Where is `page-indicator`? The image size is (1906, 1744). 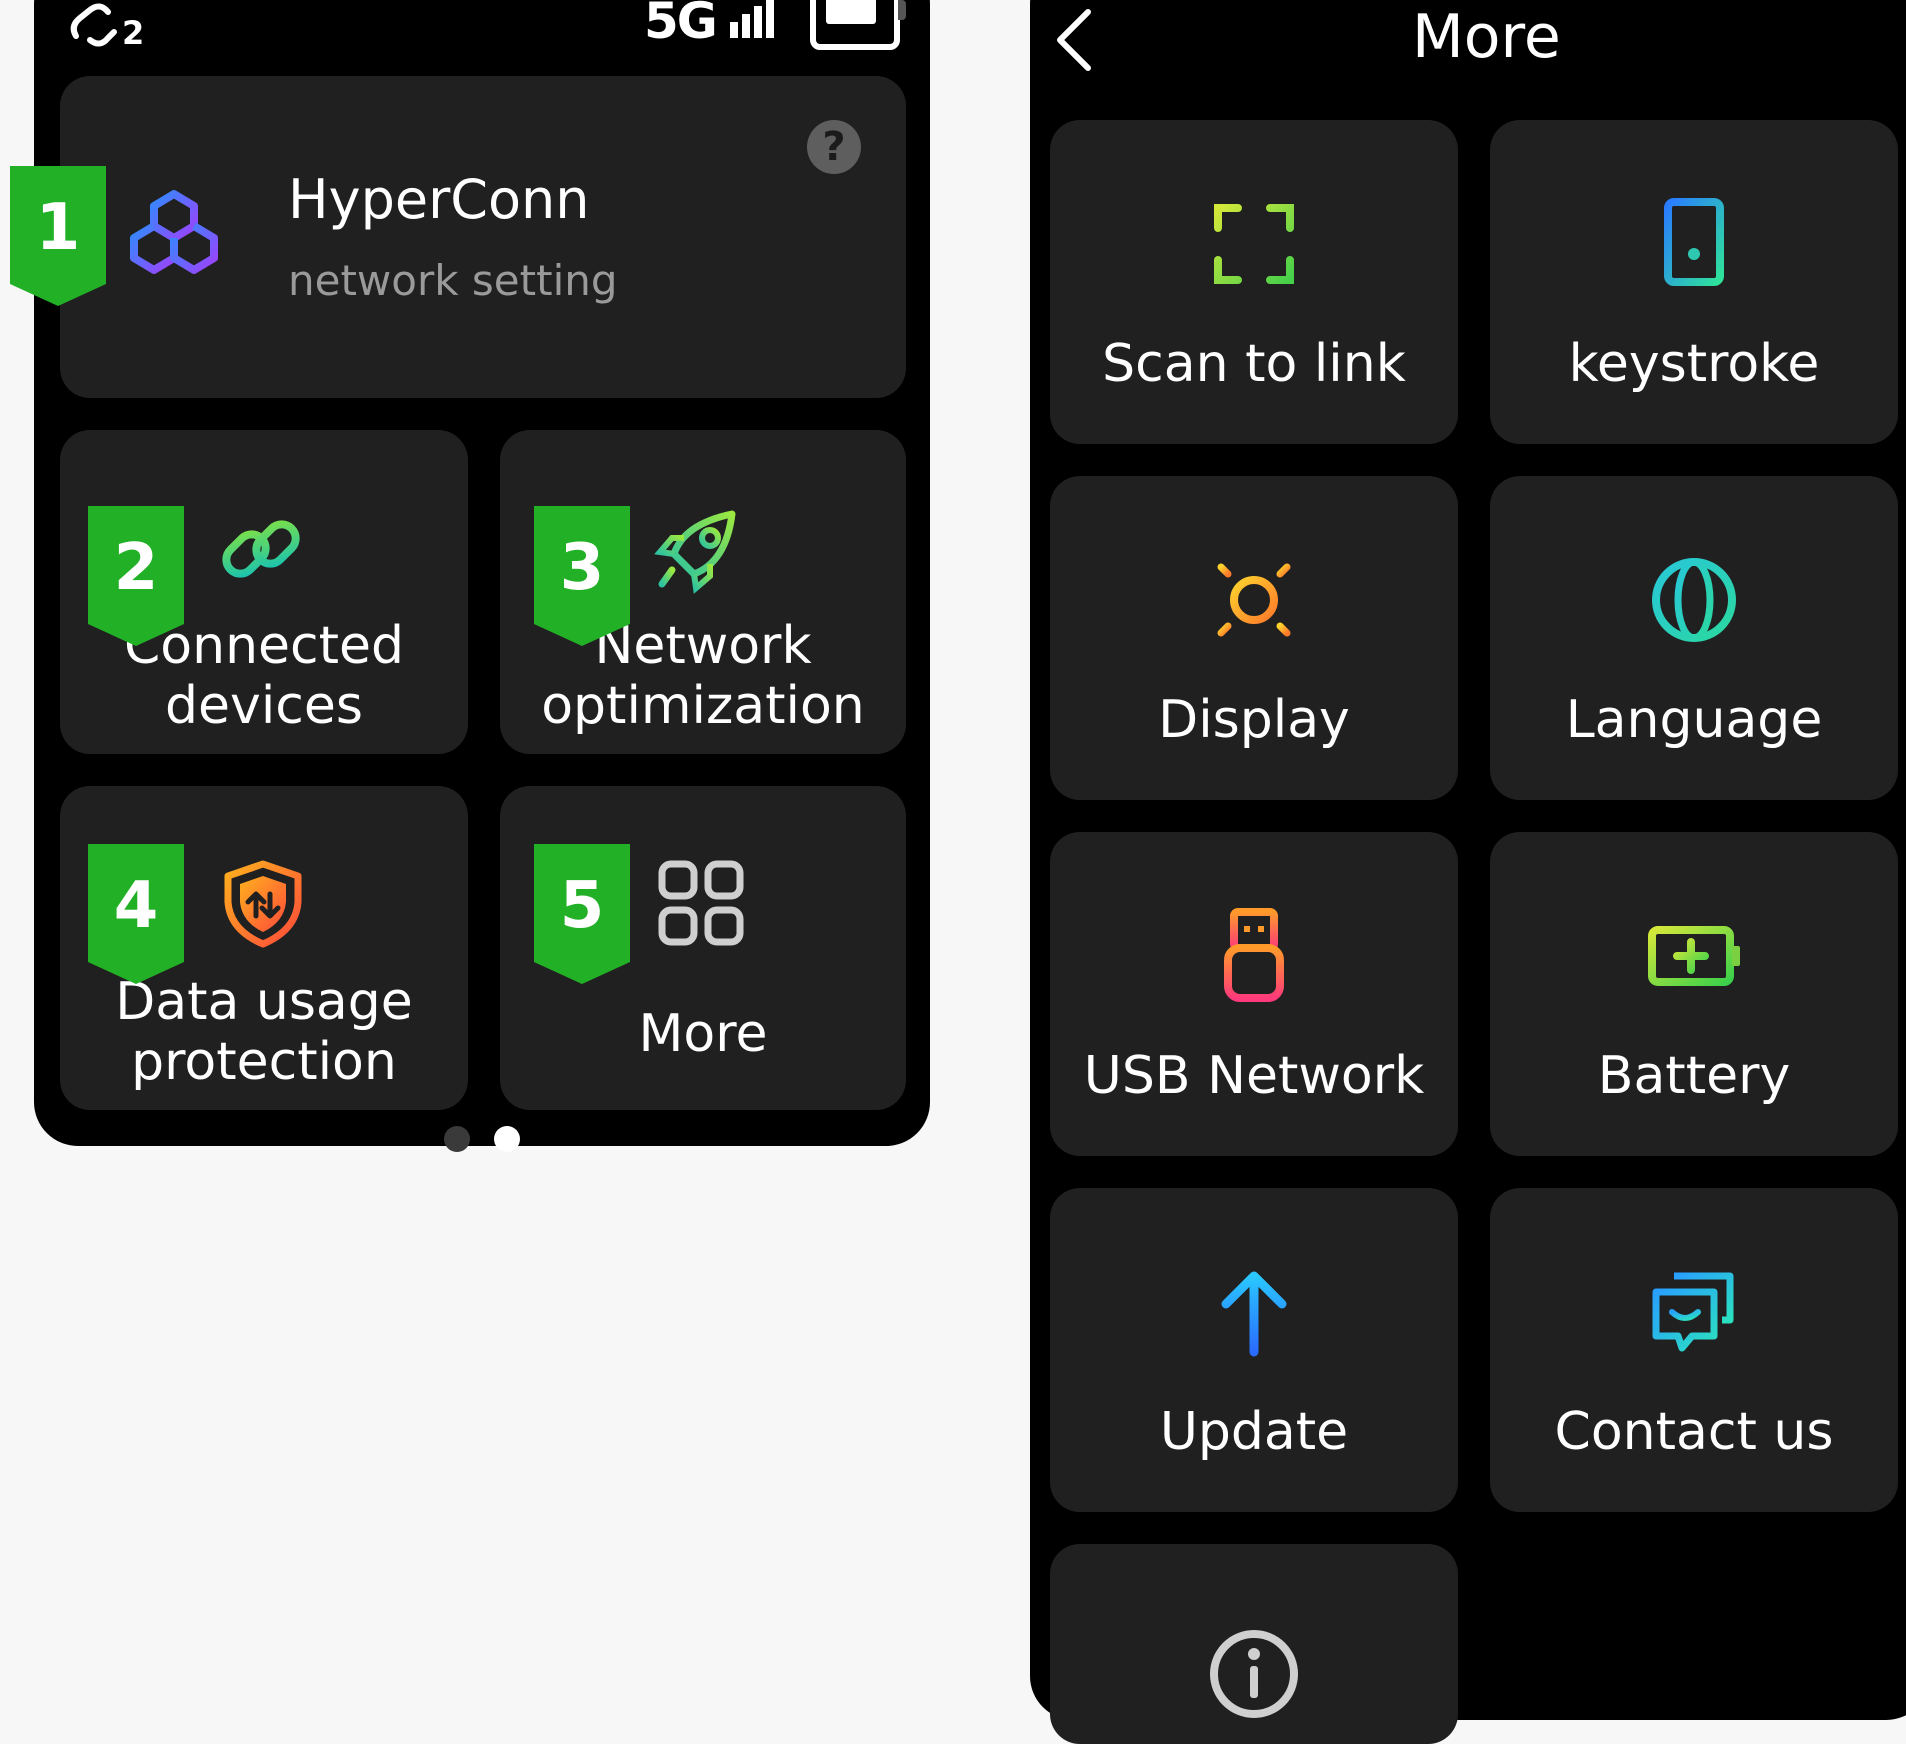 page-indicator is located at coordinates (484, 1139).